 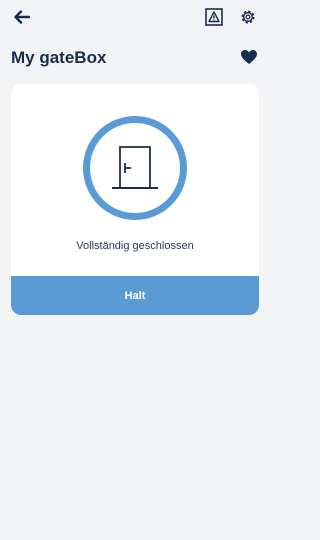 I want to click on door-status-ring, so click(x=135, y=168).